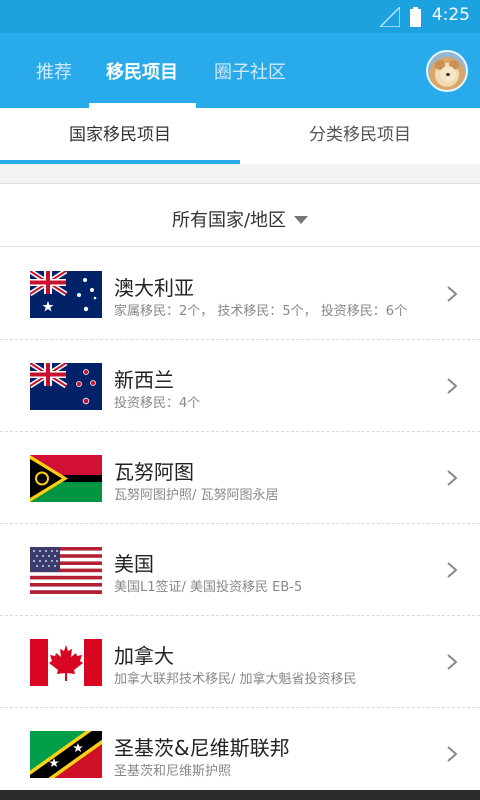  I want to click on battery-icon, so click(415, 17).